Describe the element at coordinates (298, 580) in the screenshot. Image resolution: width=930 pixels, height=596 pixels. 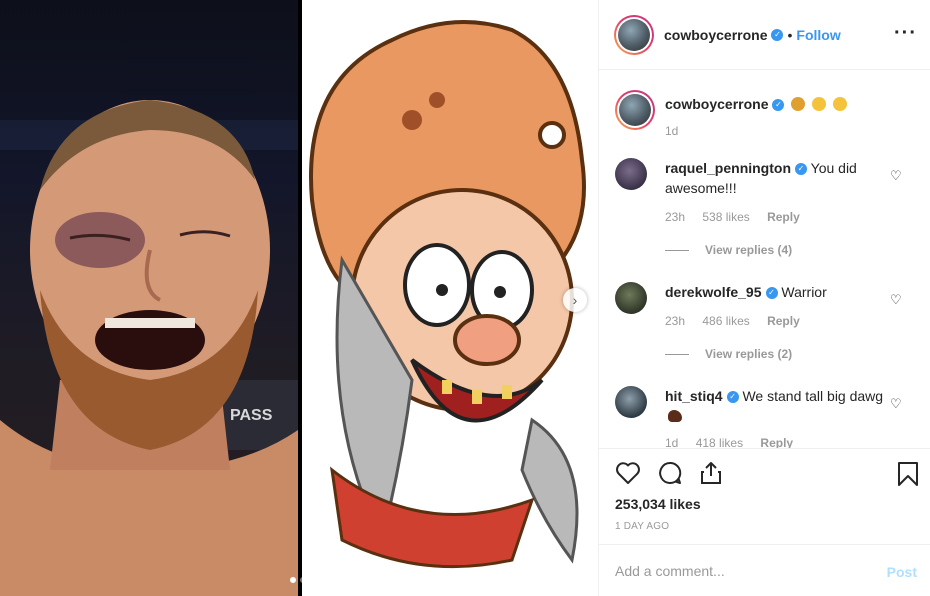
I see `carousel-indicator` at that location.